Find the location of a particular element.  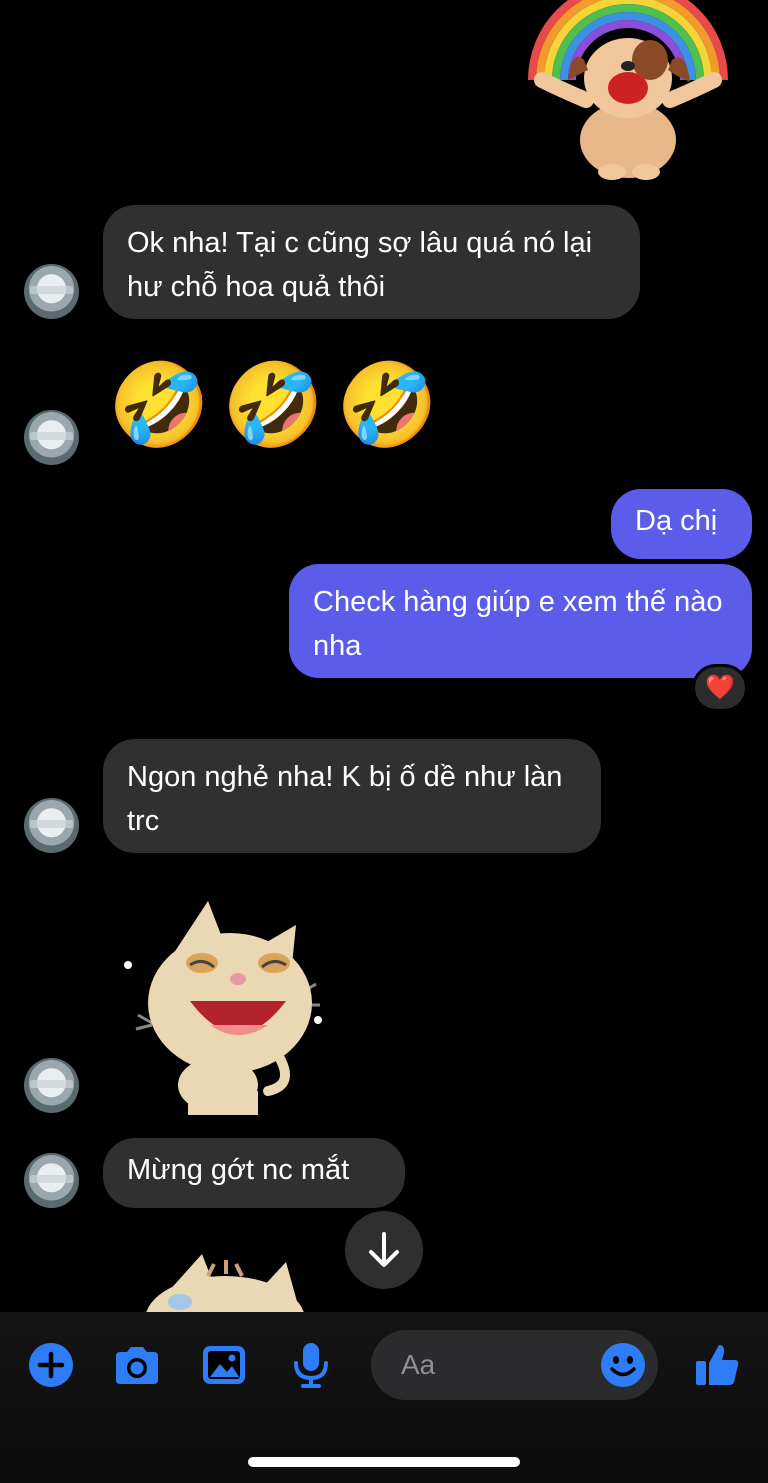

gallery-button is located at coordinates (224, 1365).